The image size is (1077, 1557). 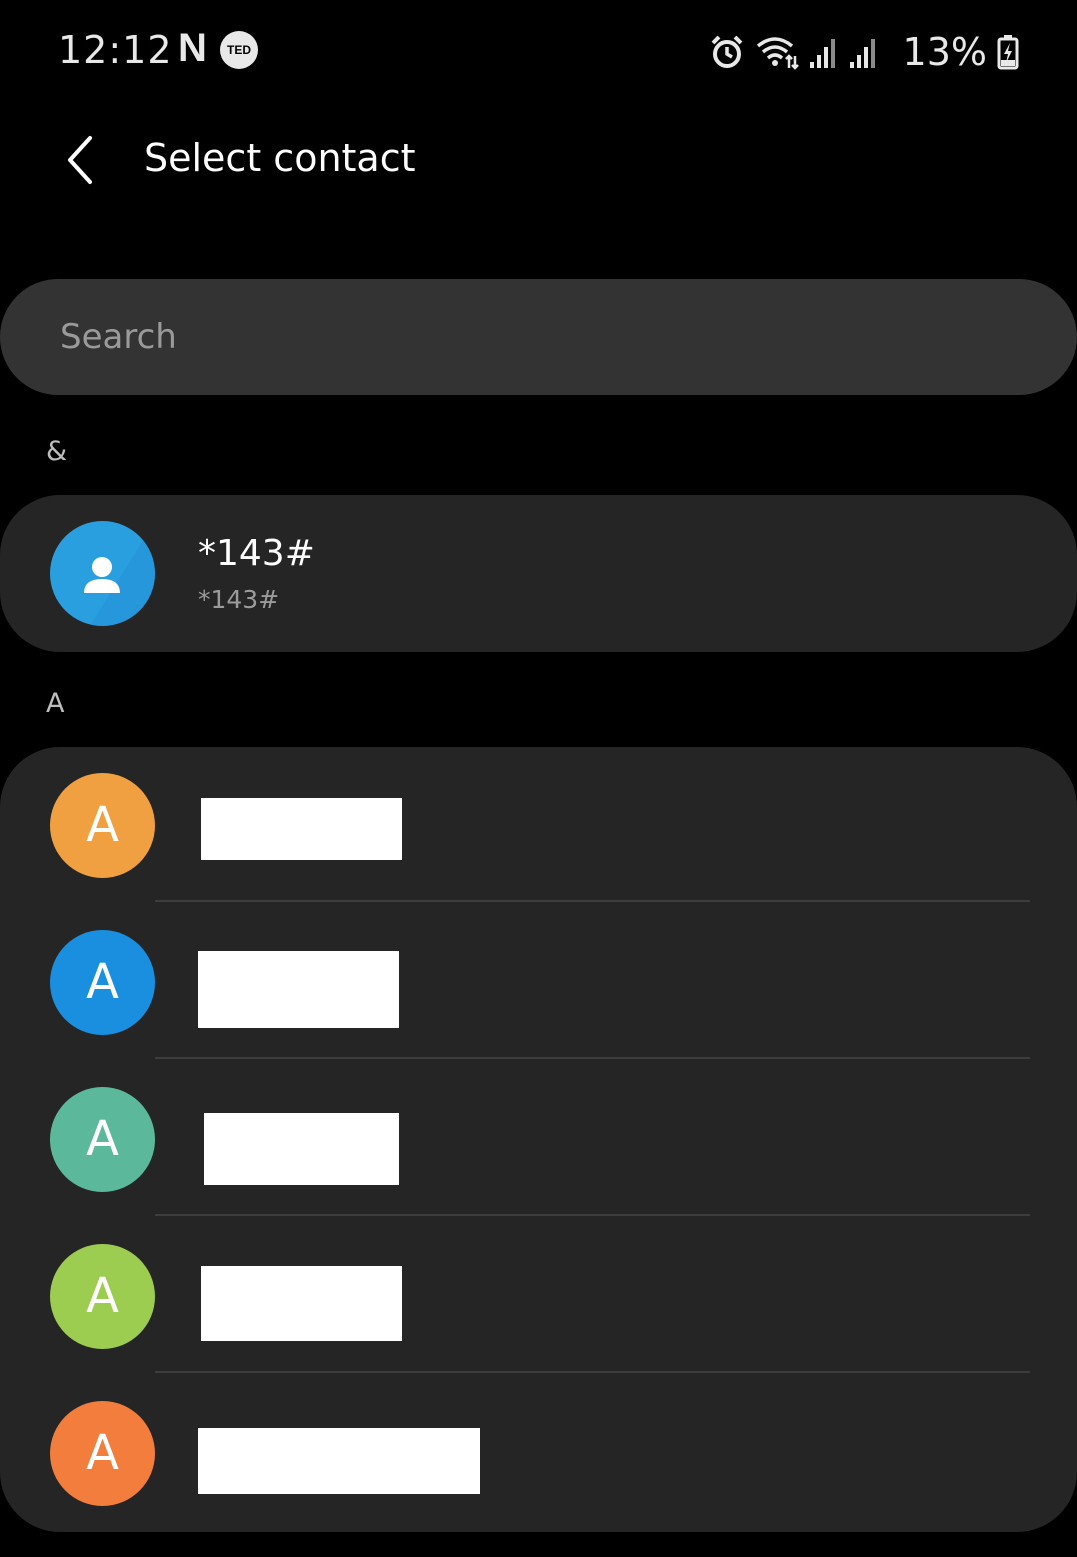 I want to click on battery-charging-icon, so click(x=1008, y=52).